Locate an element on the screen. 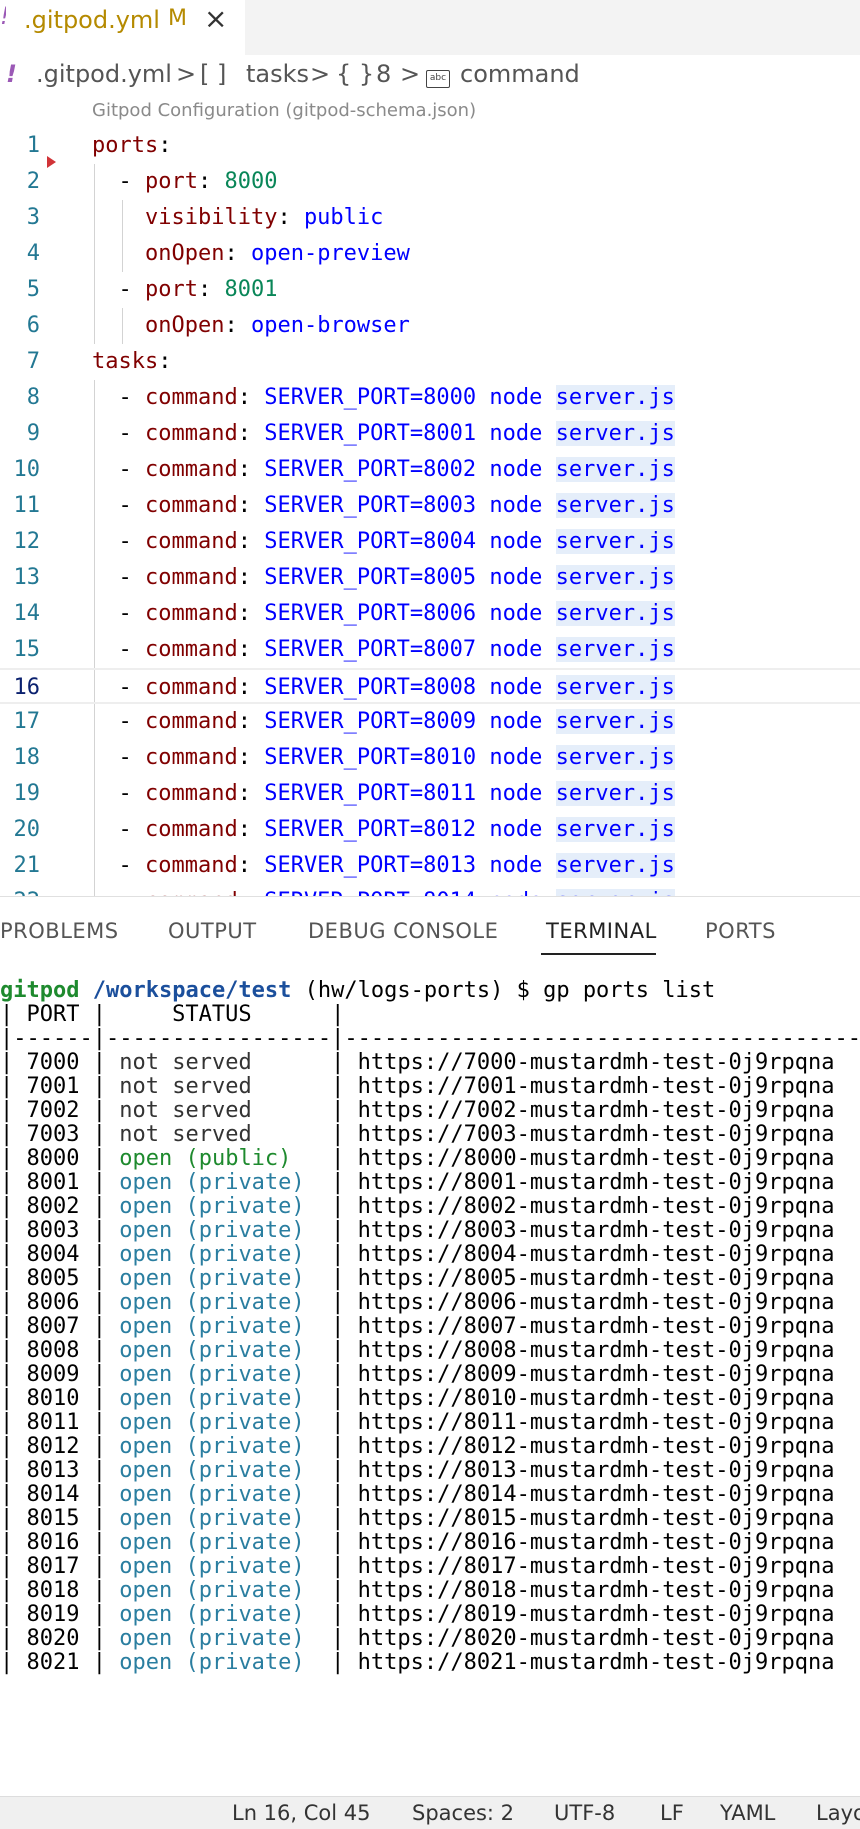 The height and width of the screenshot is (1829, 860). url-cell: https://8017-mustardmh-test-0j9rpqna is located at coordinates (596, 1566).